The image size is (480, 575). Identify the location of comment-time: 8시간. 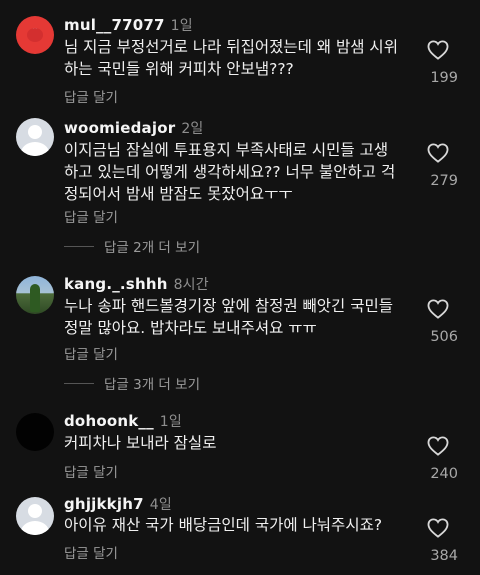
(191, 285).